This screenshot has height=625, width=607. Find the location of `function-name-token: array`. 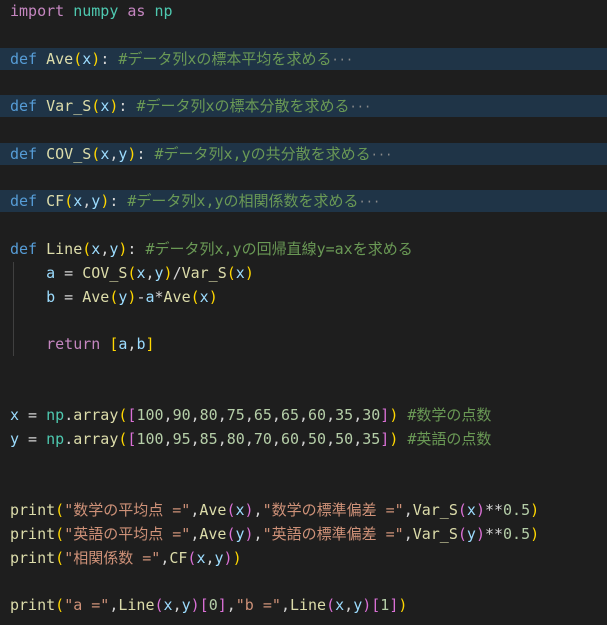

function-name-token: array is located at coordinates (96, 415).